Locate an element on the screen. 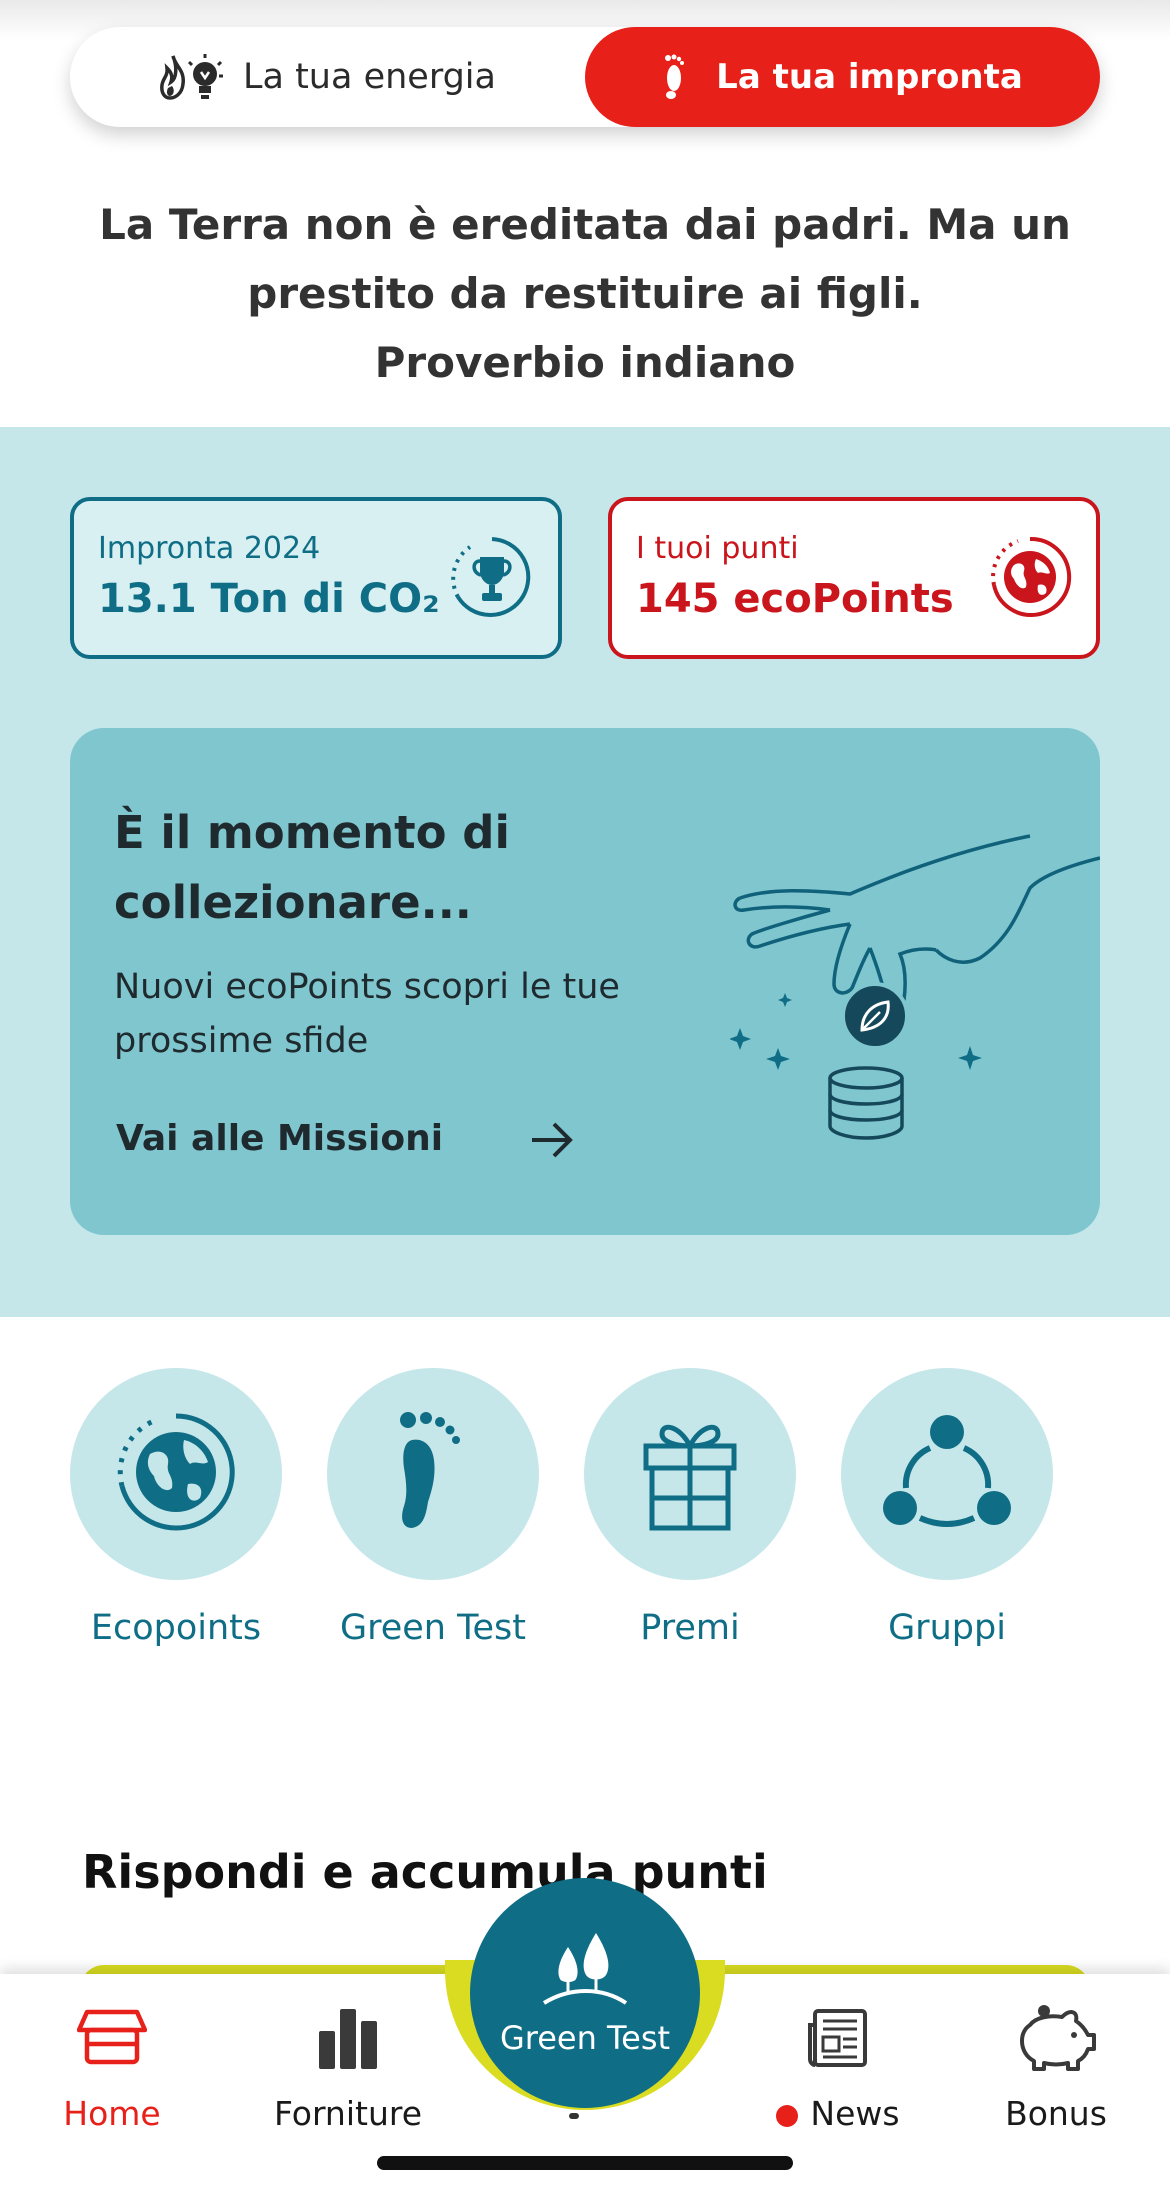  flame-bulb-icon is located at coordinates (192, 77).